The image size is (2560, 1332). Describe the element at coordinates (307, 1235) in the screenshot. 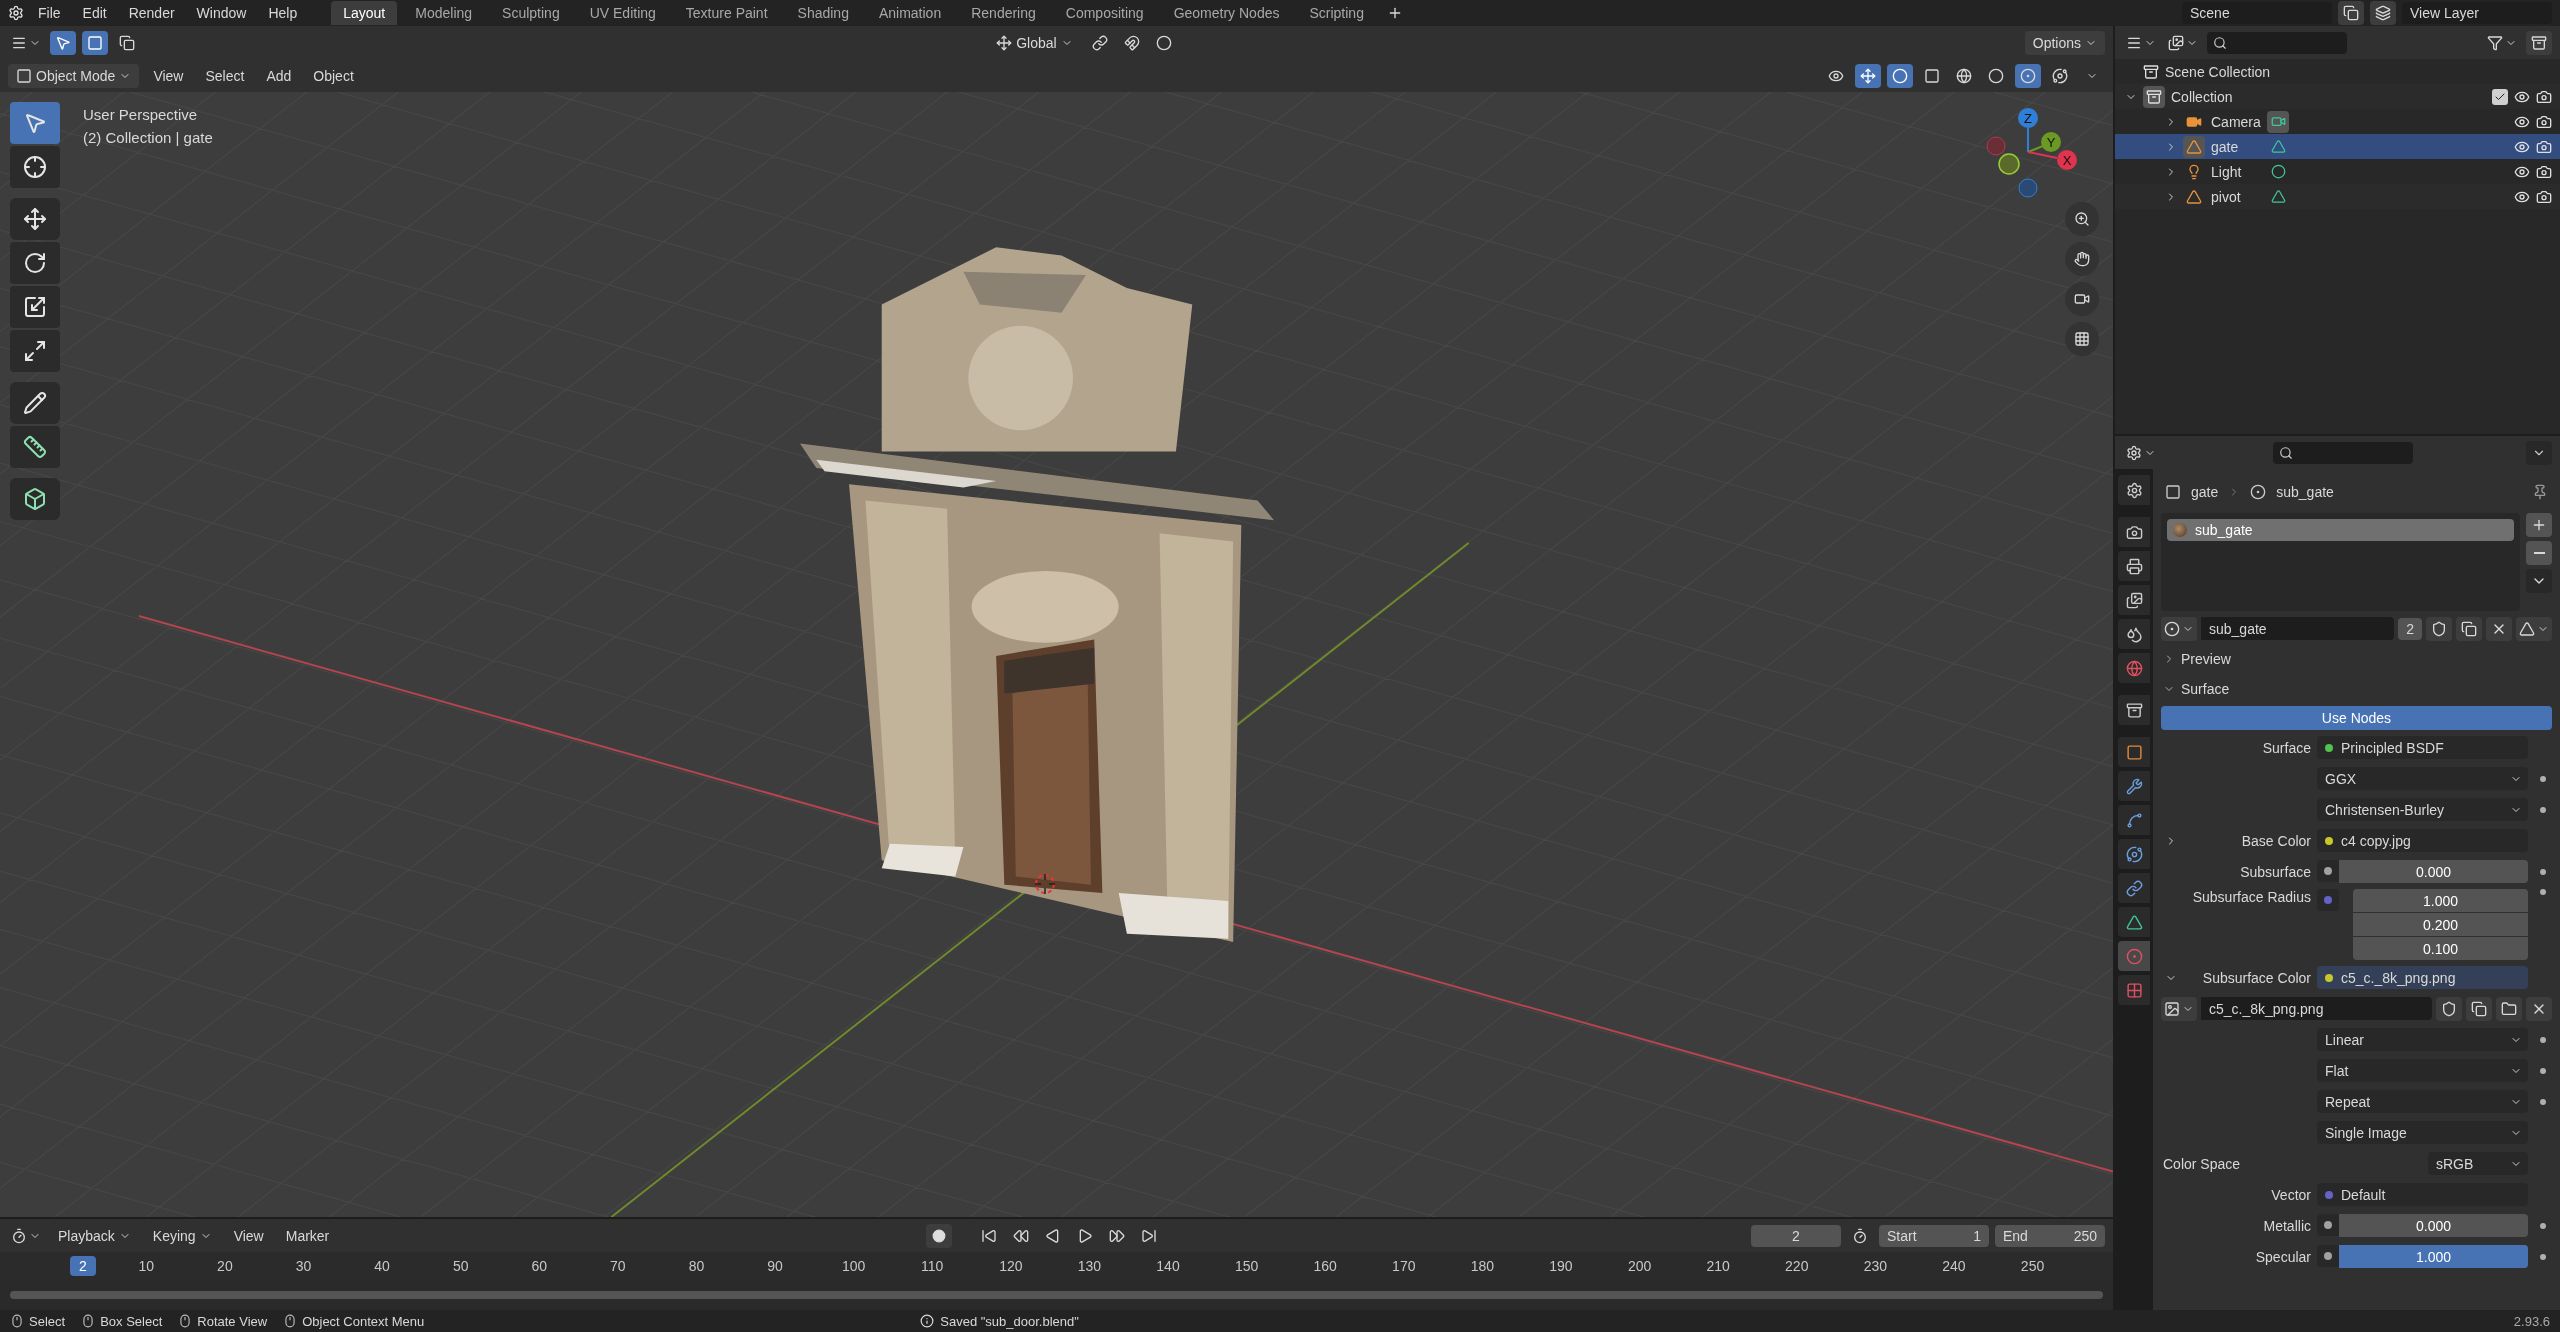

I see `menu-item: Marker` at that location.